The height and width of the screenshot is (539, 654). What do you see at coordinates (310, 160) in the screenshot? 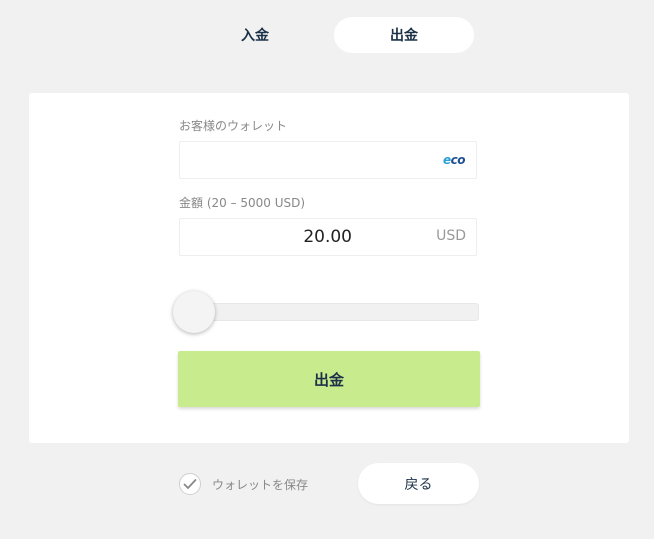
I see `wallet-input` at bounding box center [310, 160].